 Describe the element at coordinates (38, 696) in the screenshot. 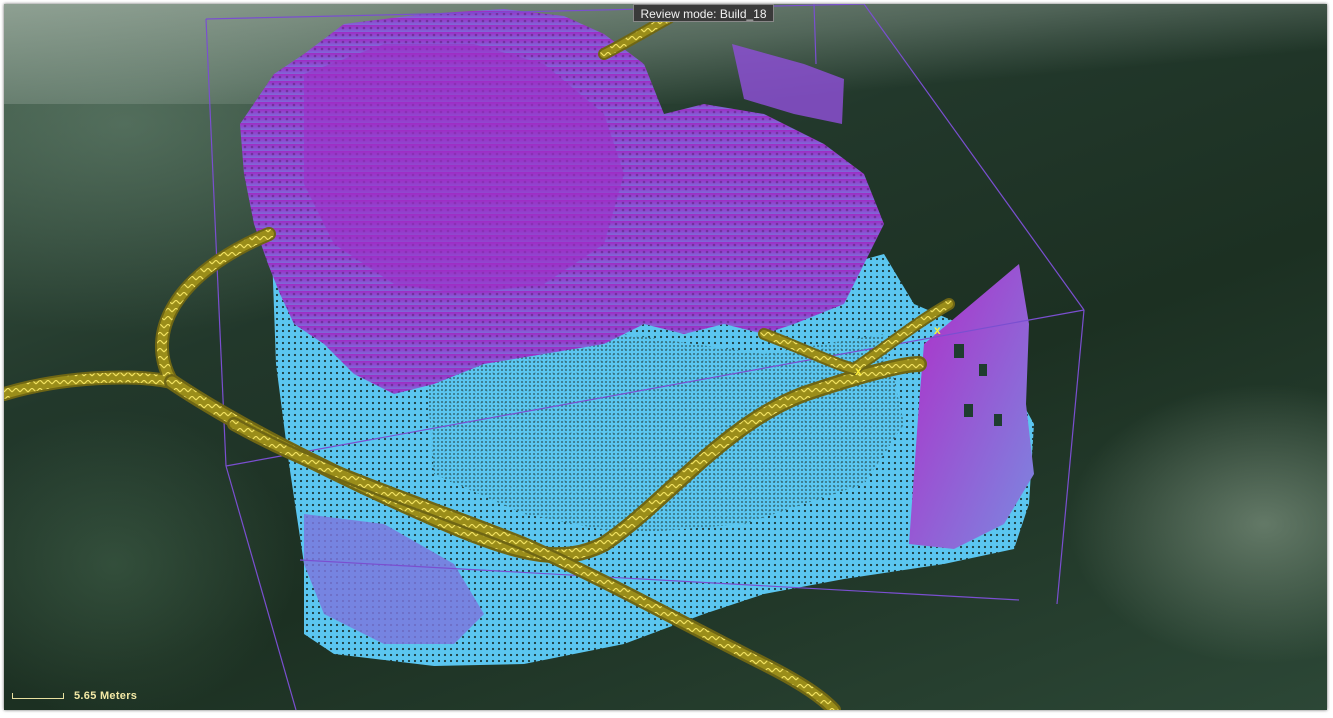

I see `scale-bar-icon` at that location.